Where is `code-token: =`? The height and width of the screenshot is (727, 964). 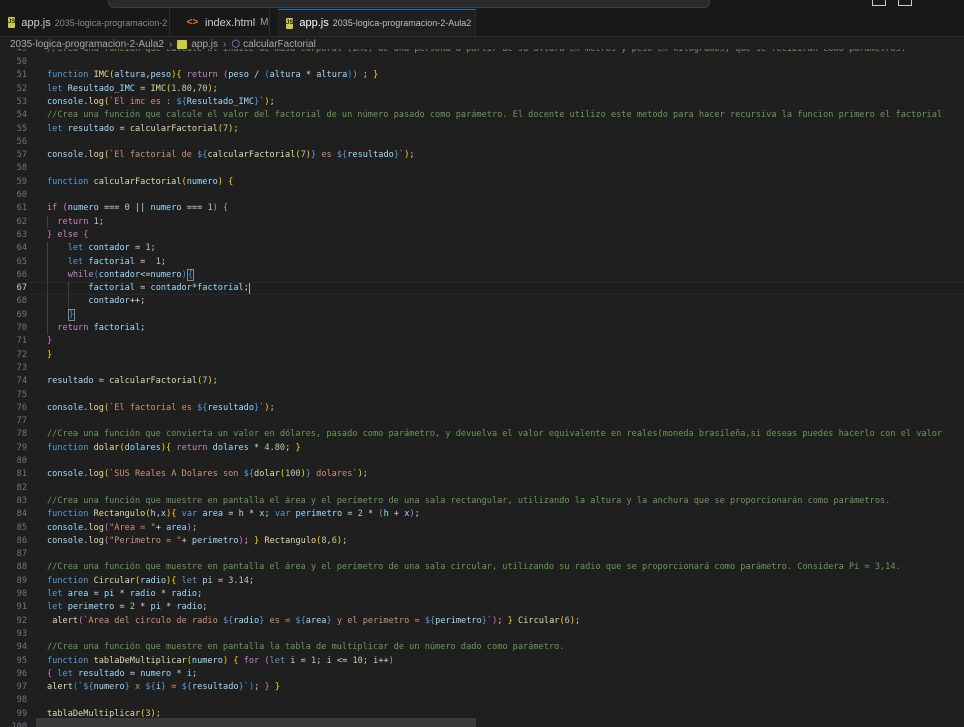
code-token: = is located at coordinates (142, 288).